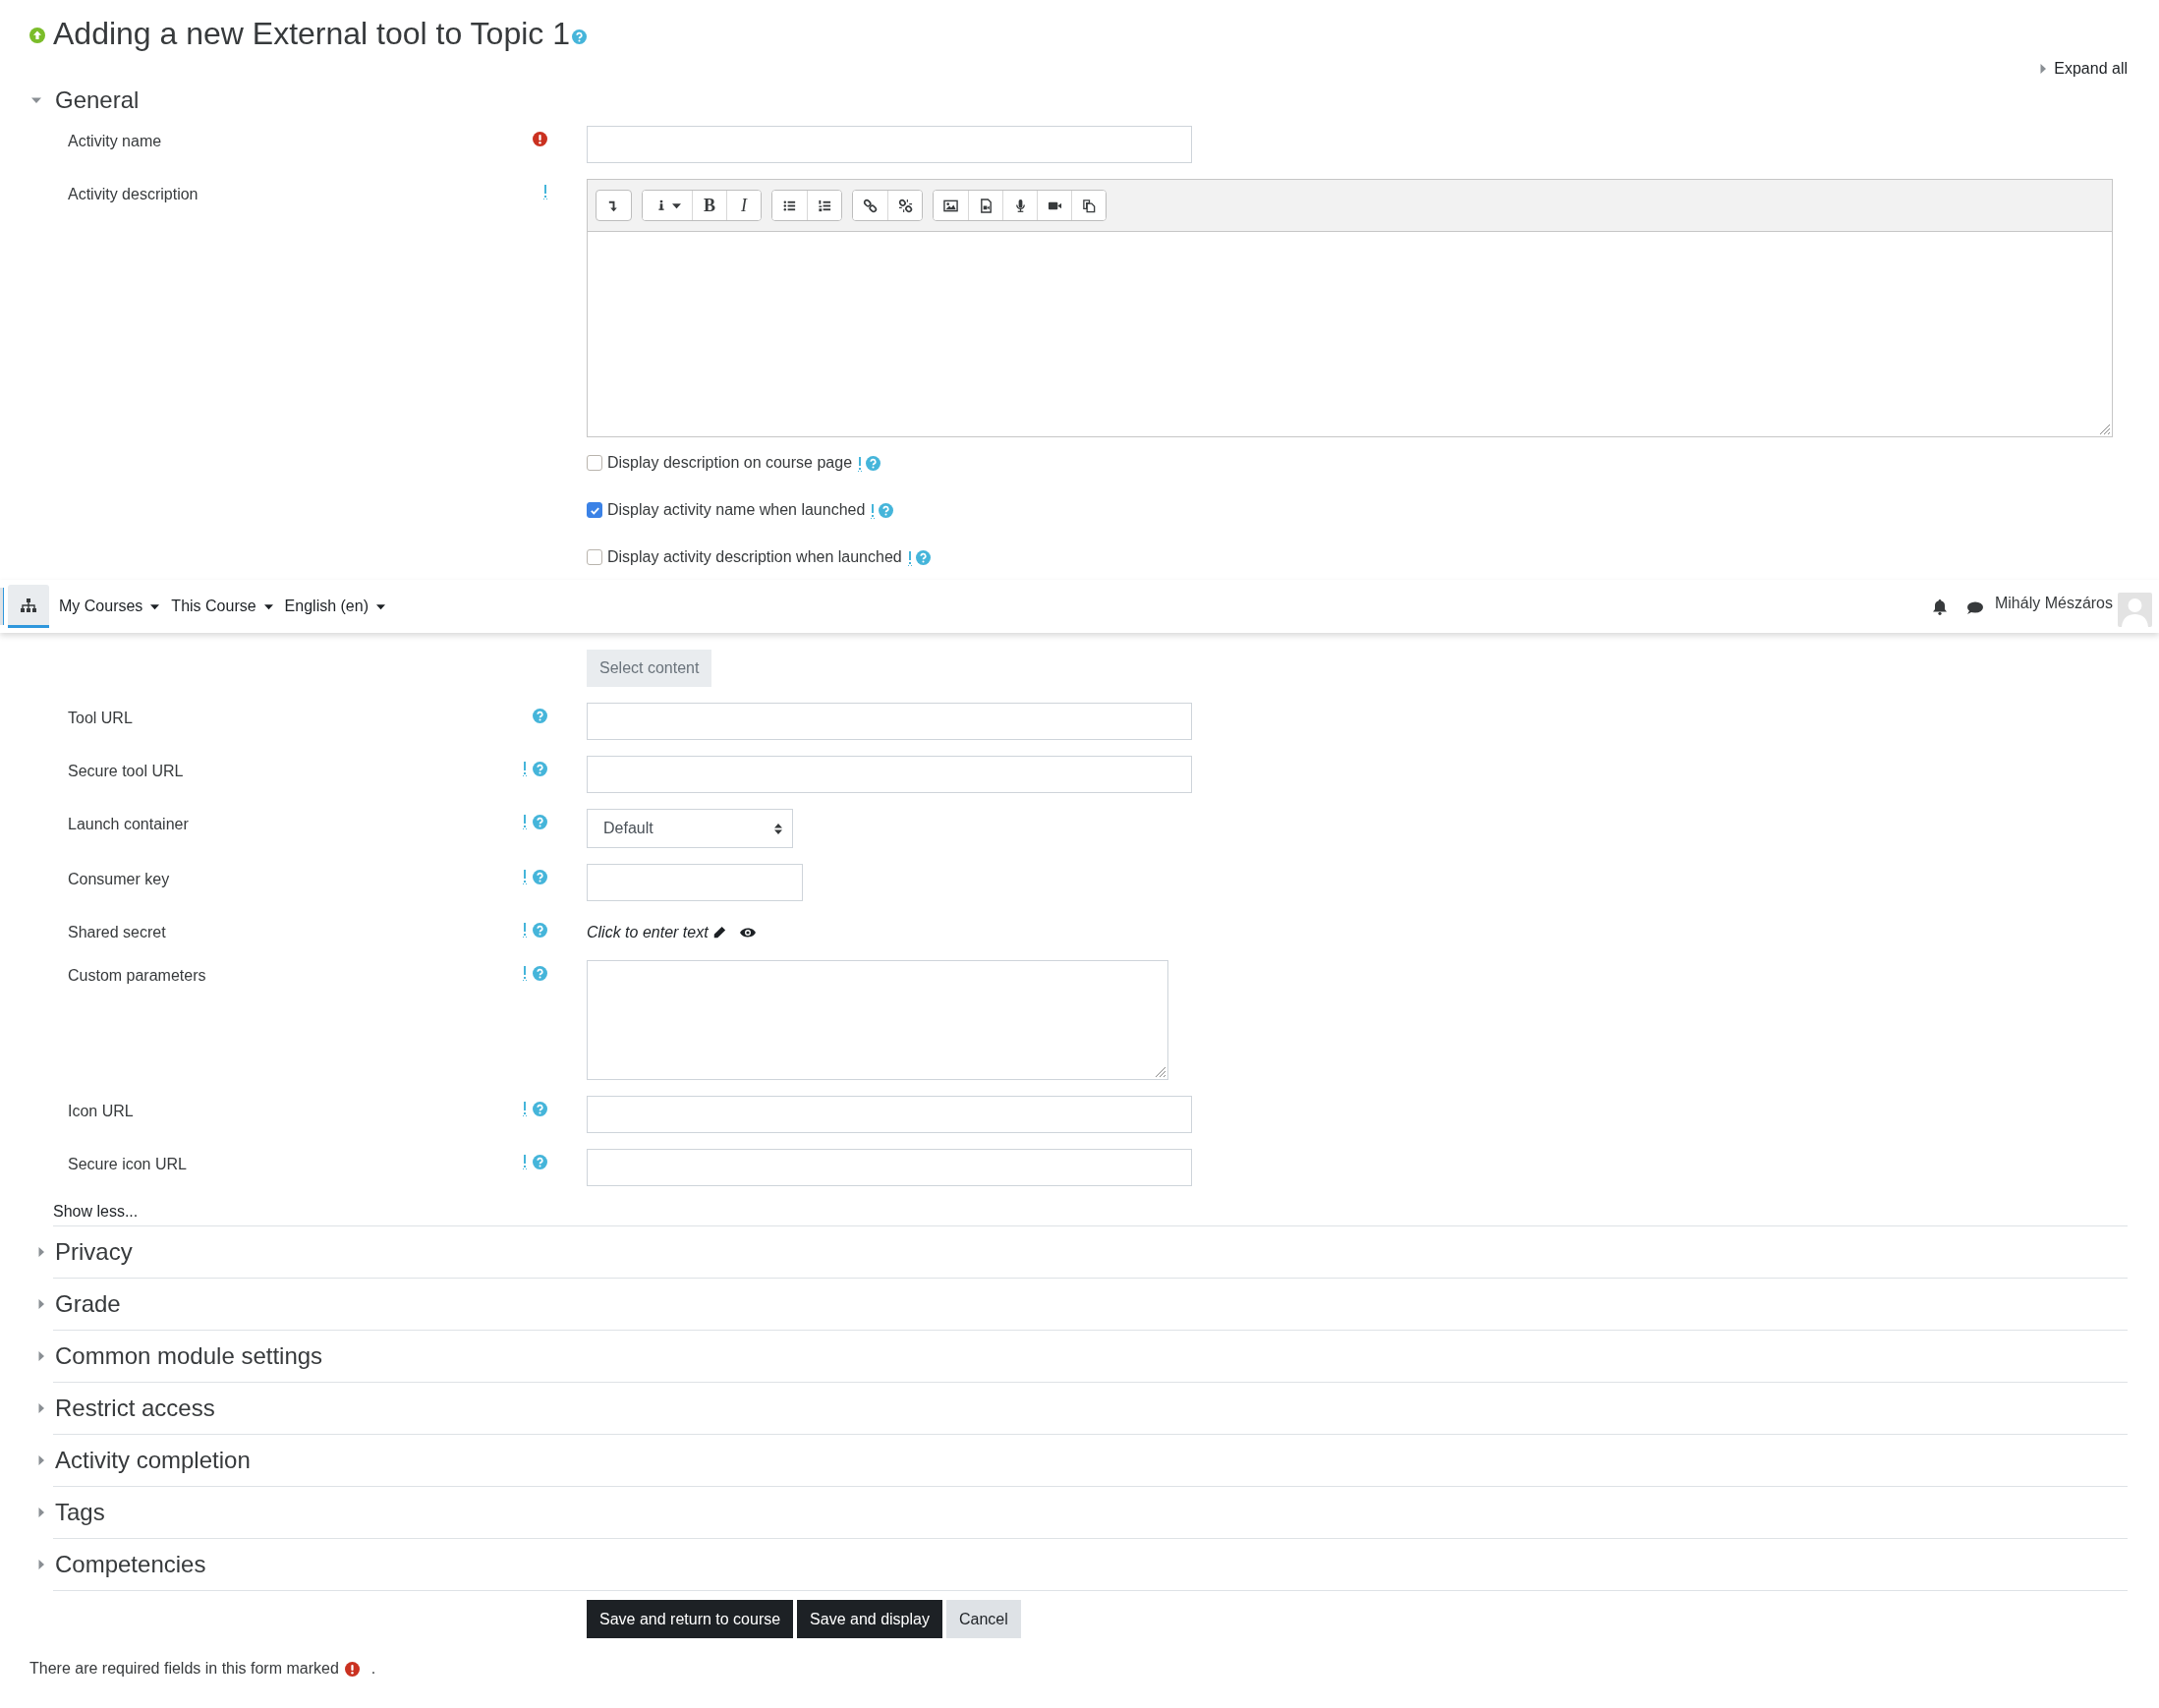 The image size is (2159, 1708). Describe the element at coordinates (153, 1460) in the screenshot. I see `section-title: Activity completion` at that location.